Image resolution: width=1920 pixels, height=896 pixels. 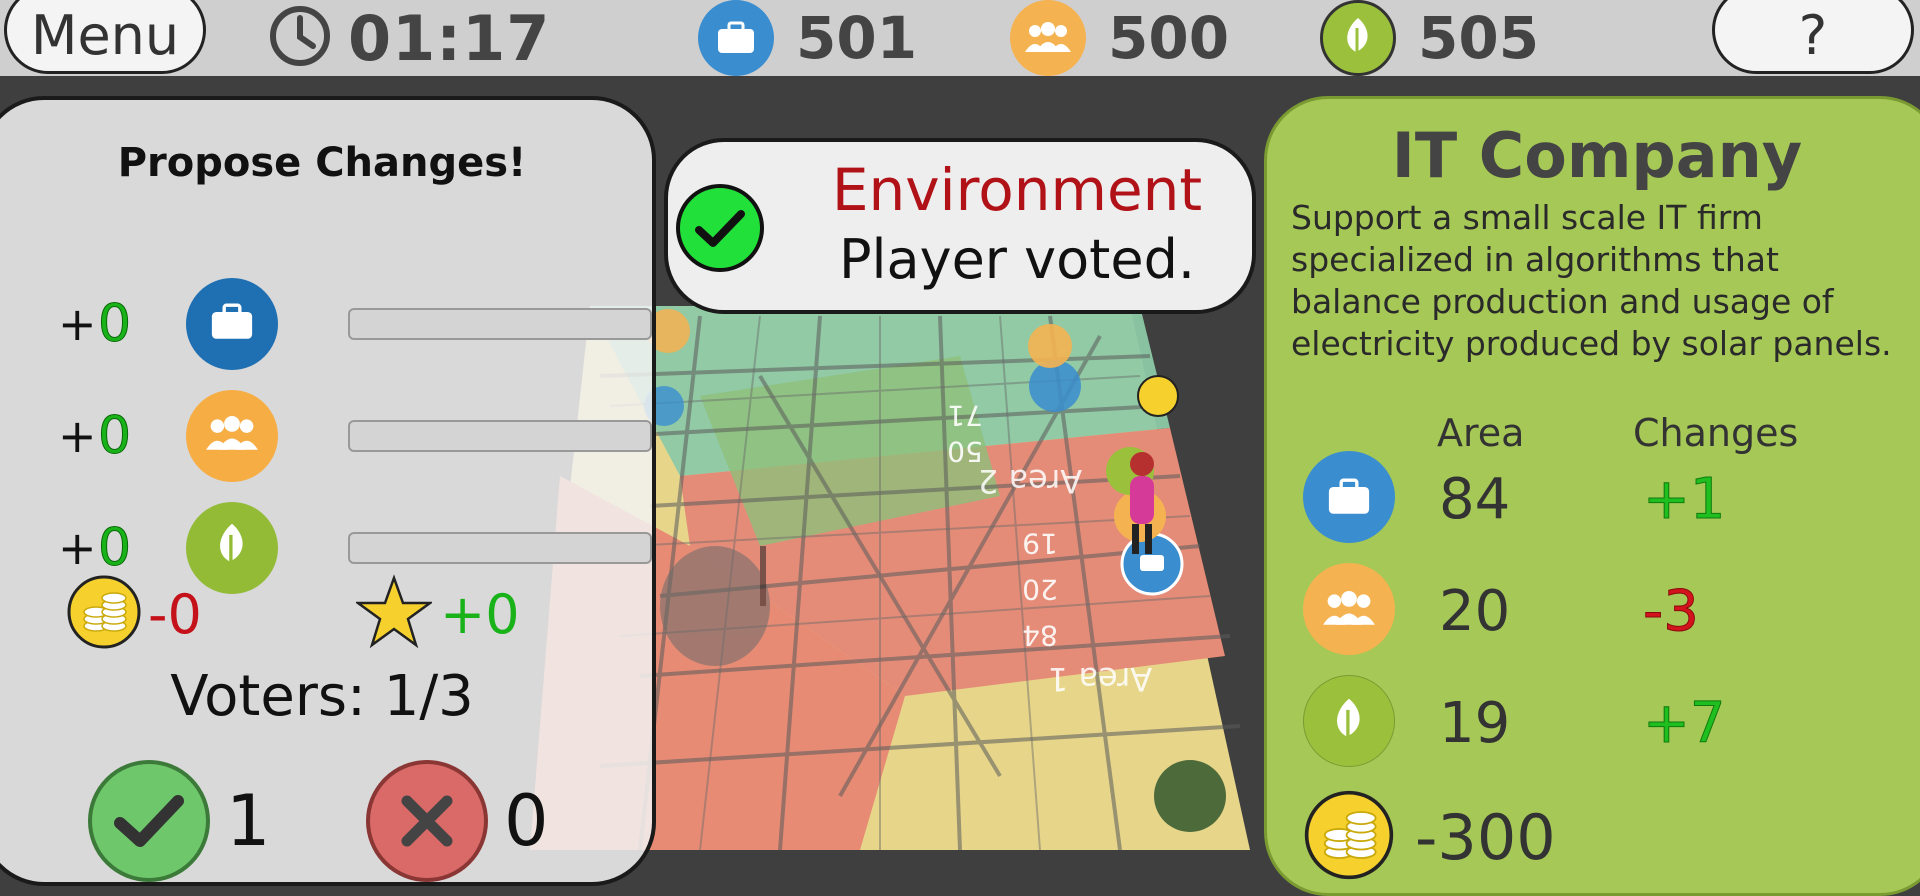 I want to click on social-area-value: 20, so click(x=1475, y=611).